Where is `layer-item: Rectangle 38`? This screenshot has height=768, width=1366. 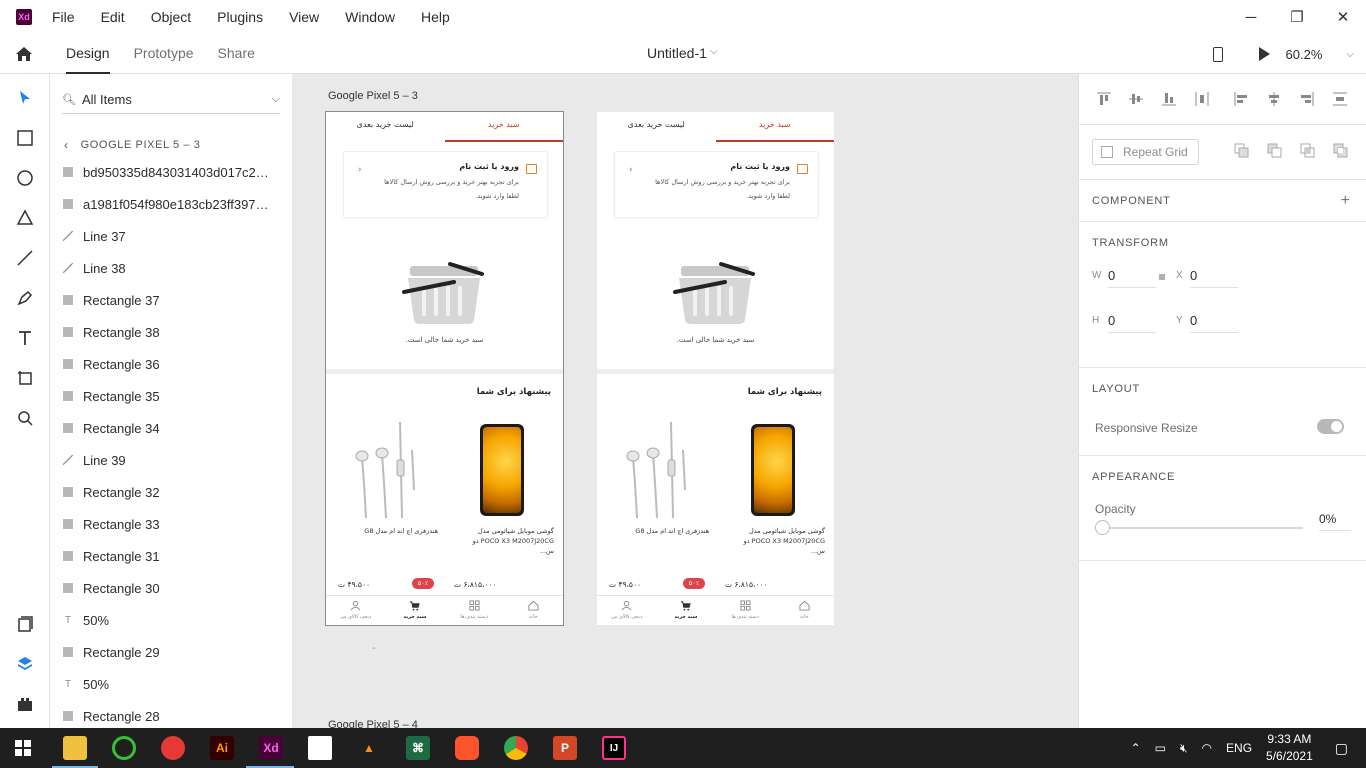
layer-item: Rectangle 38 is located at coordinates (171, 332).